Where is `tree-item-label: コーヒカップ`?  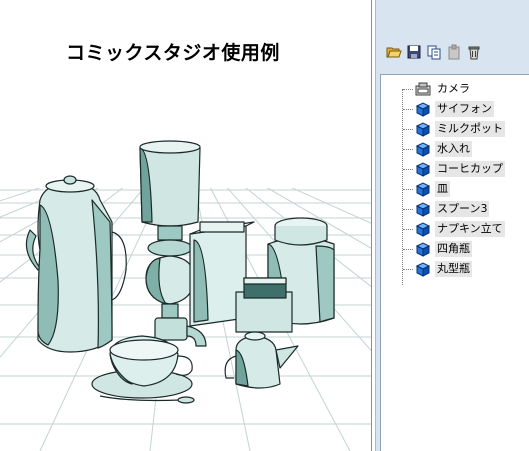
tree-item-label: コーヒカップ is located at coordinates (470, 169).